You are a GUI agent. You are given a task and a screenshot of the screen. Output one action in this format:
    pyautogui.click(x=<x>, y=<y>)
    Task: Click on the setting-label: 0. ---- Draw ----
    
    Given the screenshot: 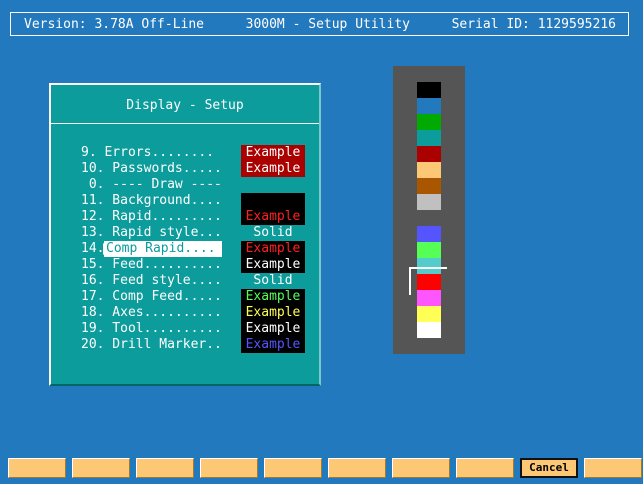 What is the action you would take?
    pyautogui.click(x=151, y=184)
    